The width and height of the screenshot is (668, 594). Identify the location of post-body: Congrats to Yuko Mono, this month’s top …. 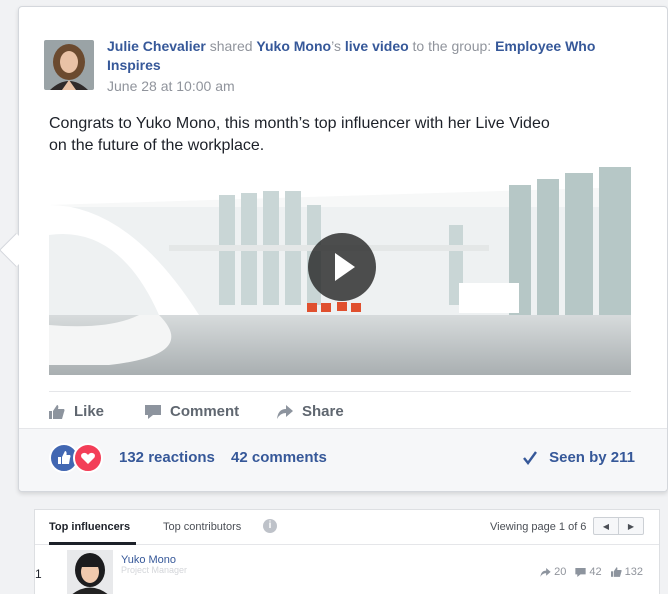
(329, 135).